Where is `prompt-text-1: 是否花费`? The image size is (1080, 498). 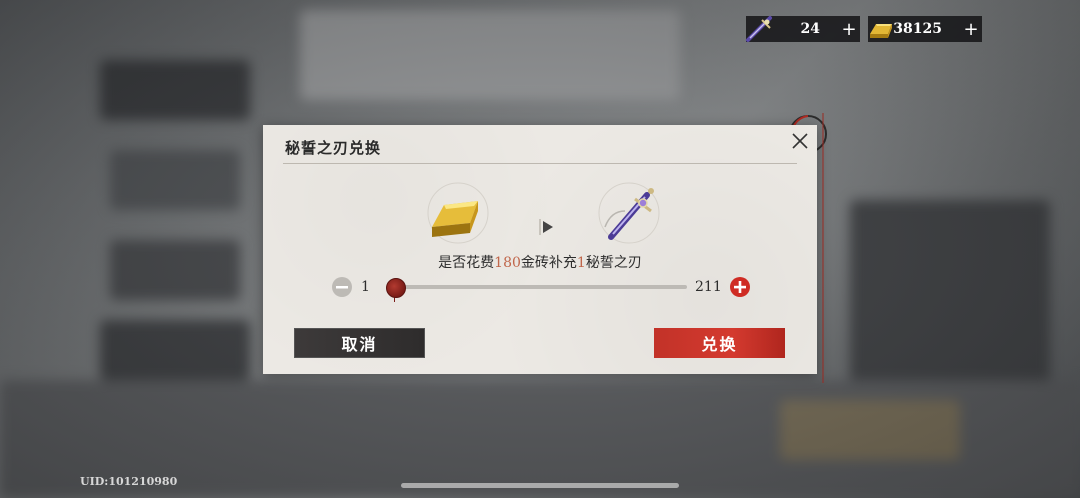 prompt-text-1: 是否花费 is located at coordinates (466, 263).